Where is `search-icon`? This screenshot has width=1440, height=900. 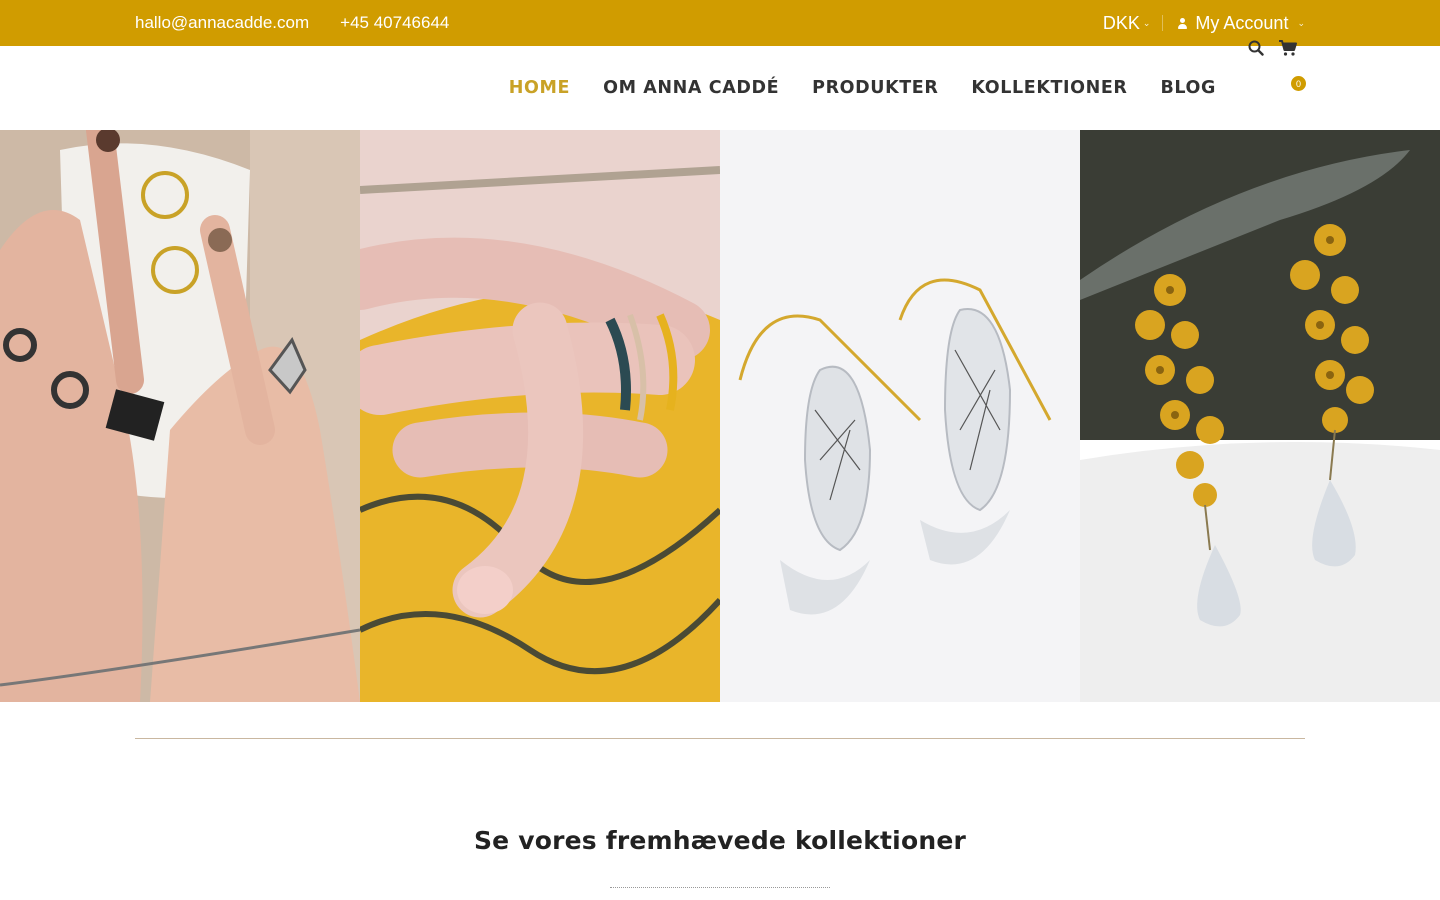 search-icon is located at coordinates (1256, 48).